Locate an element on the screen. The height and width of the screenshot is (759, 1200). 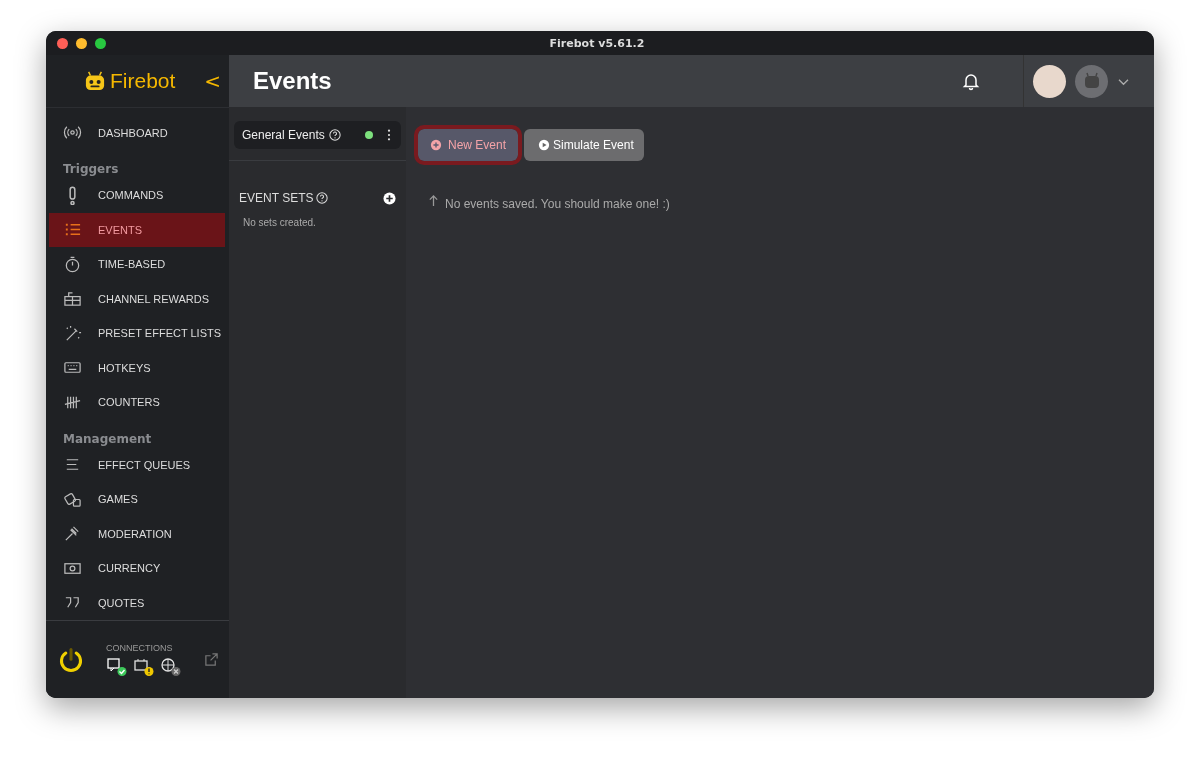
nav-item: TIME-BASED is located at coordinates (137, 264).